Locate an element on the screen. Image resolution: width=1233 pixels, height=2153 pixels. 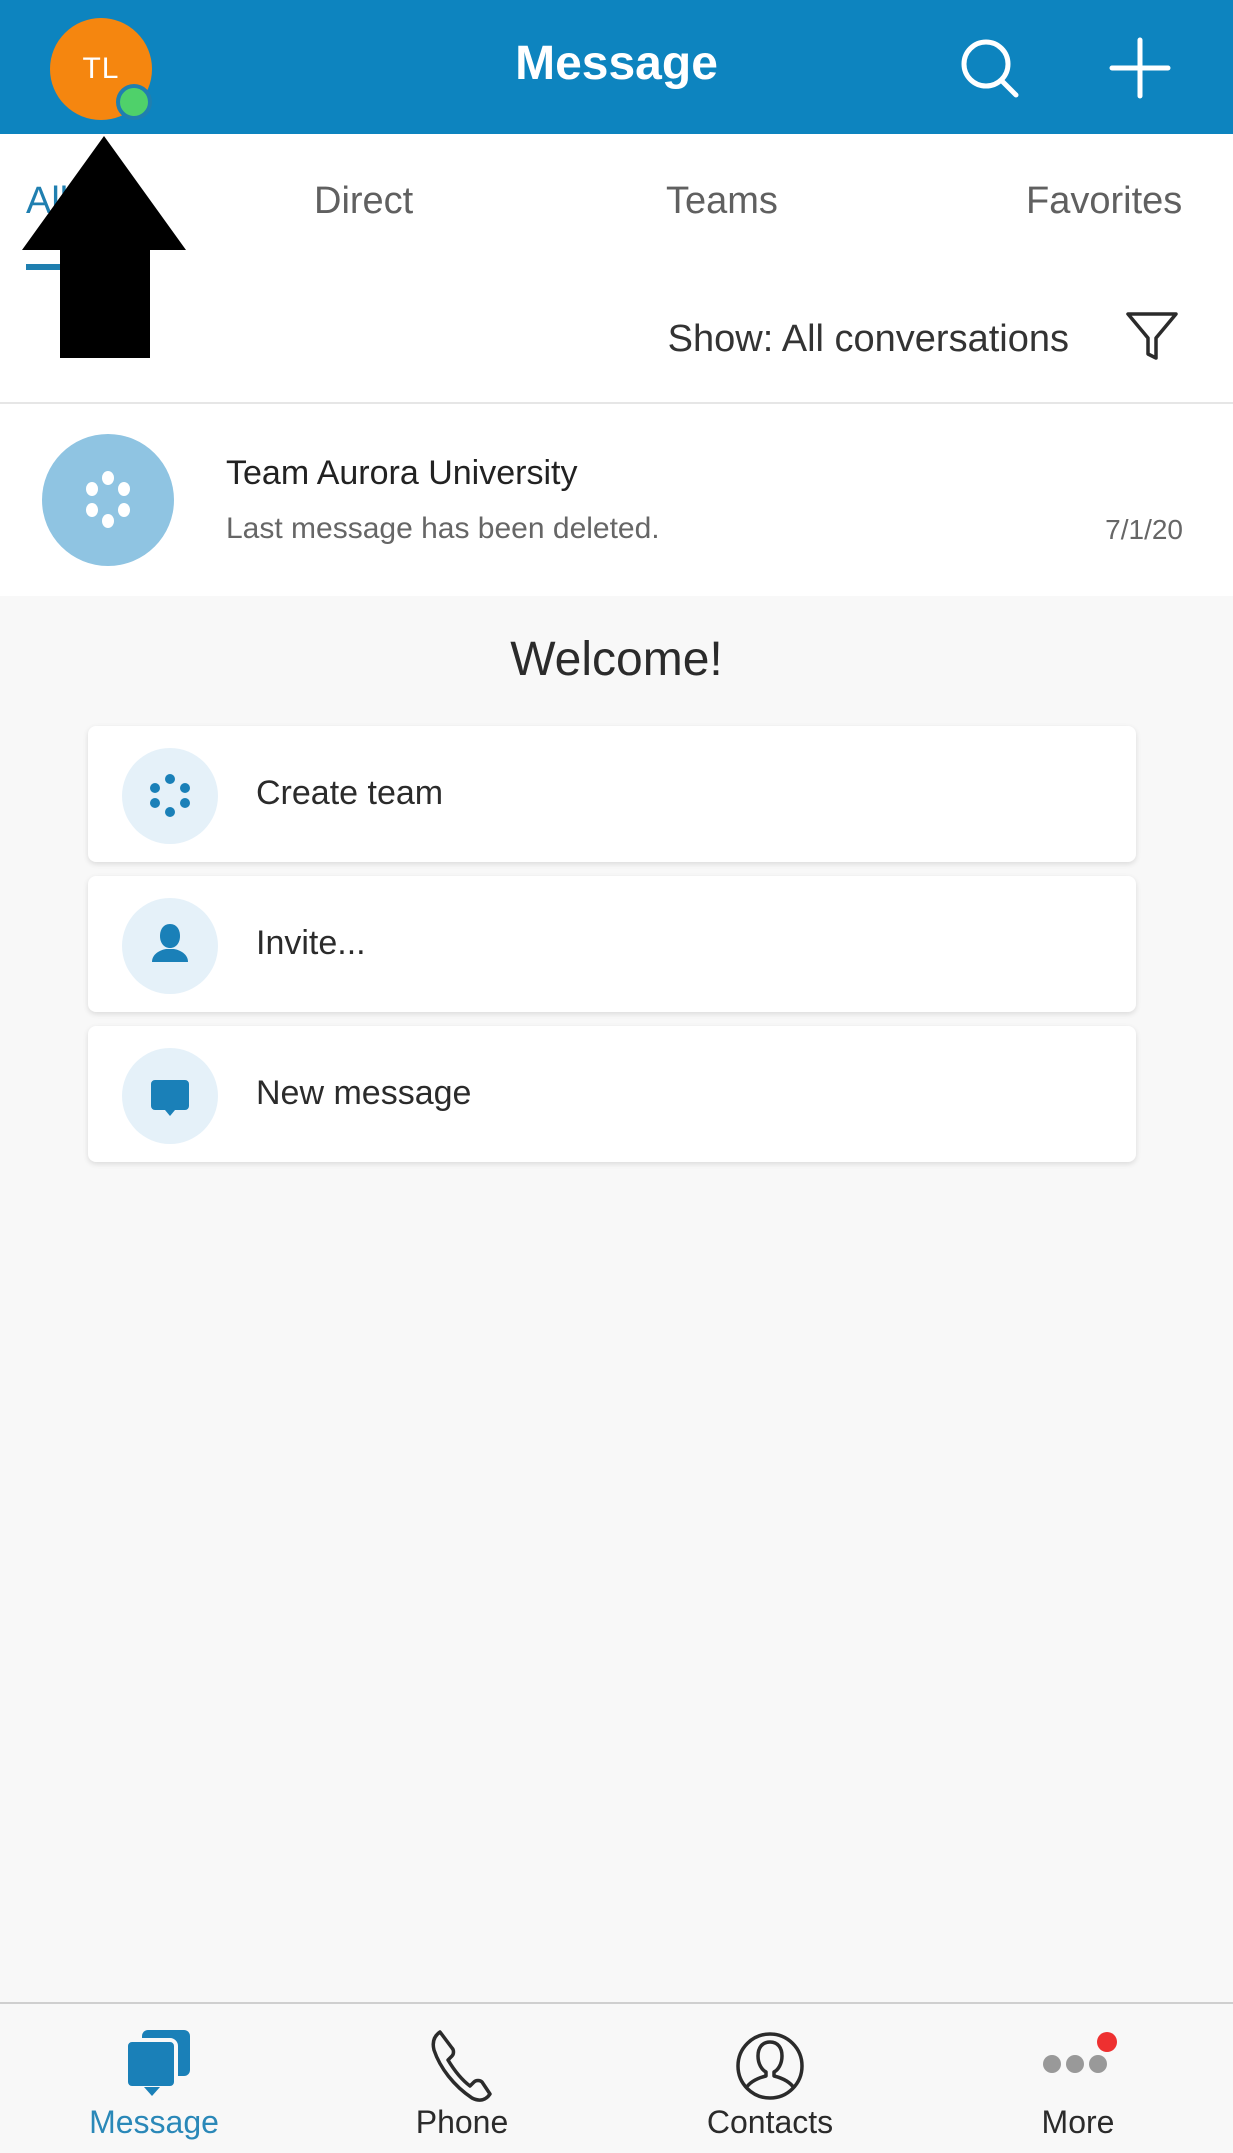
top-app-bar: TL Message is located at coordinates (616, 67).